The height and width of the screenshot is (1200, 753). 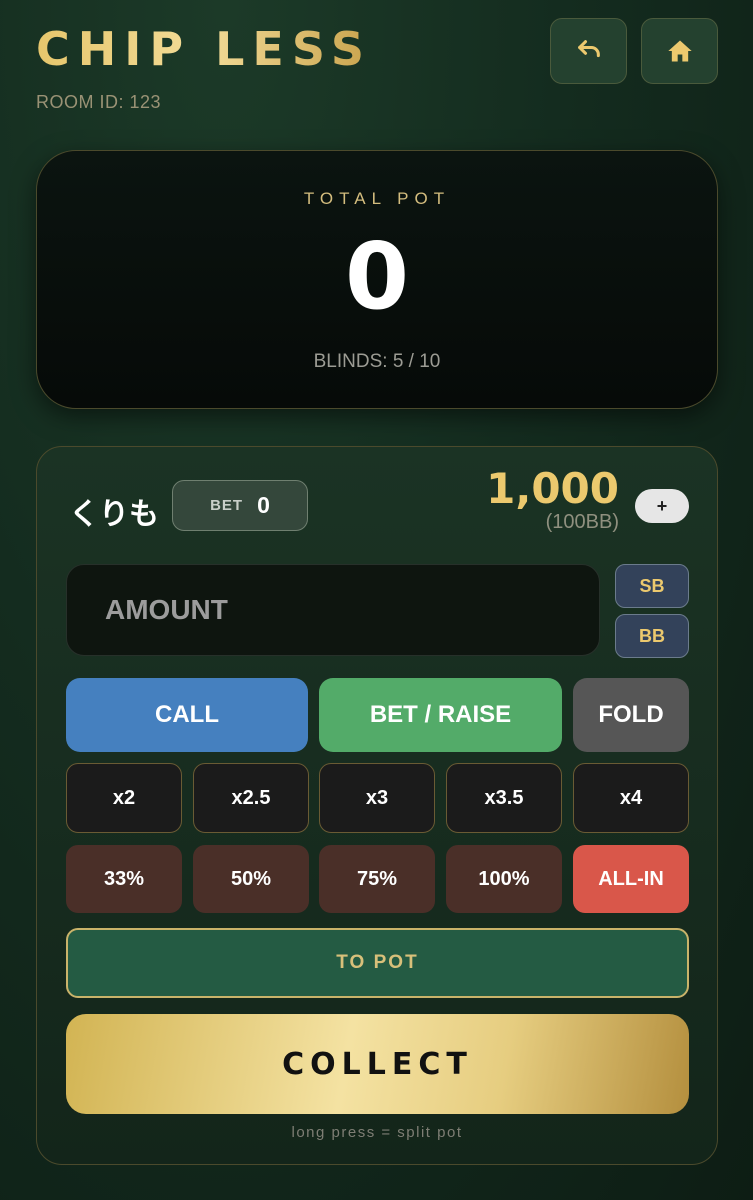 I want to click on pot-100-button: 100%, so click(x=504, y=879).